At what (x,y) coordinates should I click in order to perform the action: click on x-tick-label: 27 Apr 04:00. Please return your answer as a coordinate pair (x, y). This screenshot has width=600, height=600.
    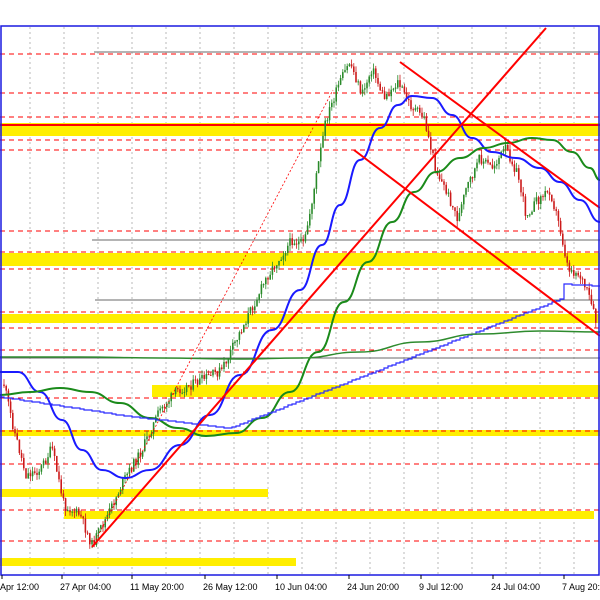
    Looking at the image, I should click on (85, 587).